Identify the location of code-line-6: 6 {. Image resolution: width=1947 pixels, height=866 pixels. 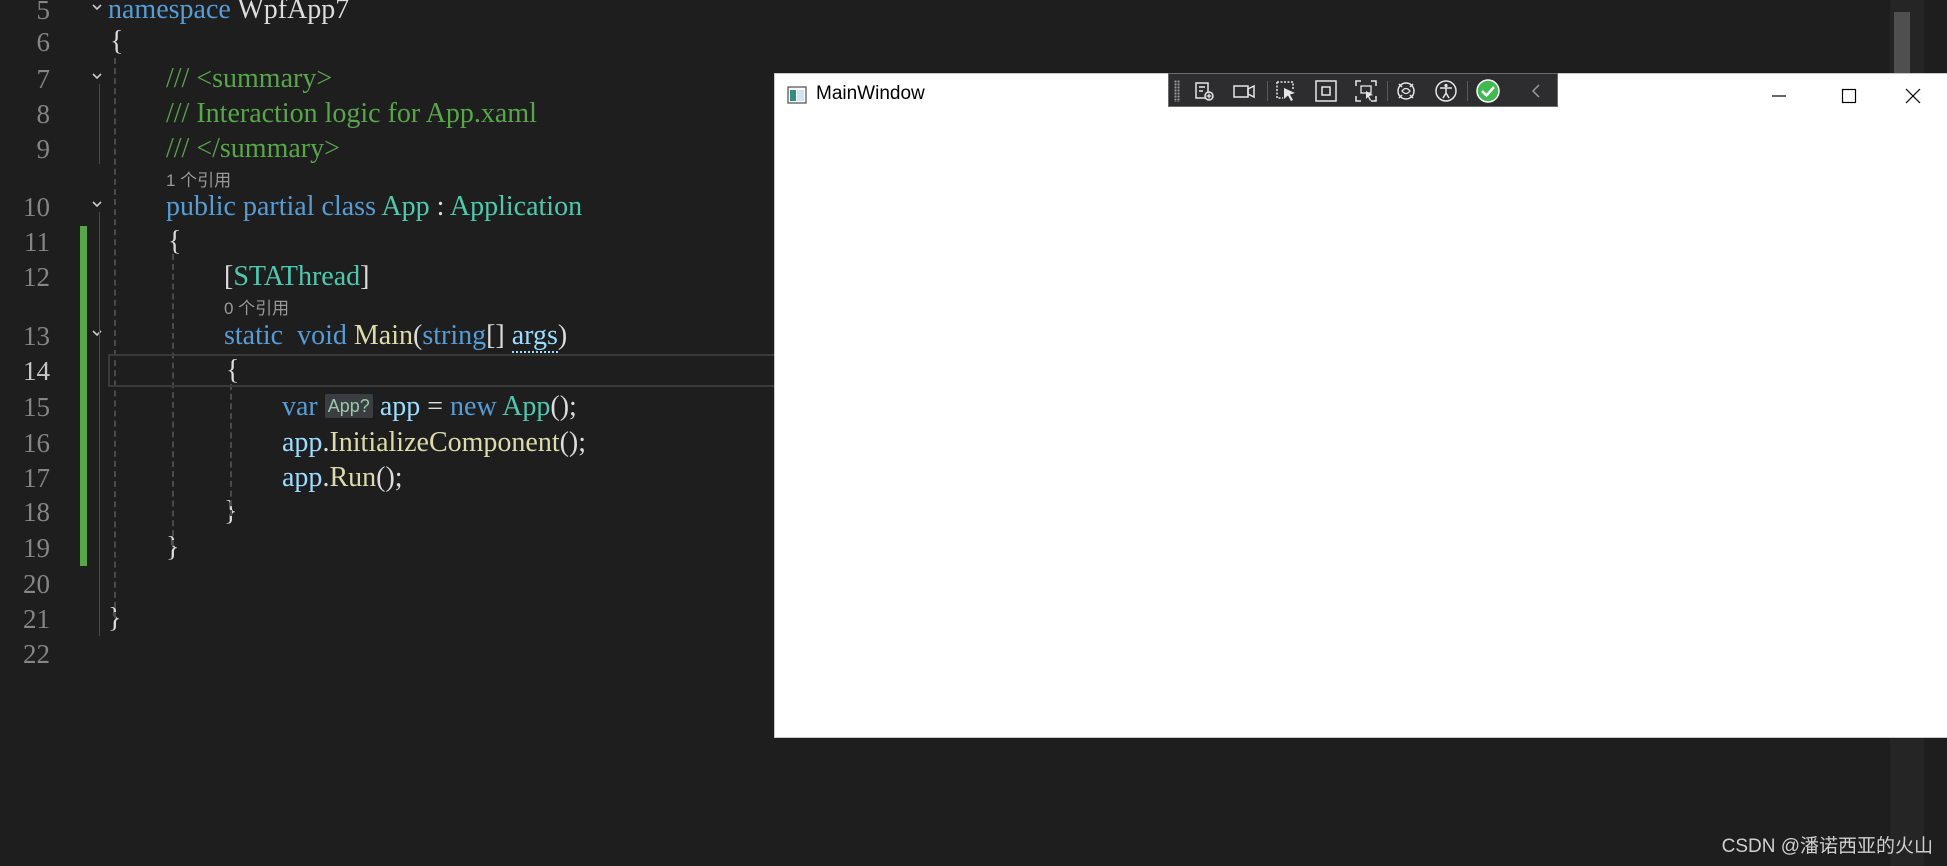
(390, 42).